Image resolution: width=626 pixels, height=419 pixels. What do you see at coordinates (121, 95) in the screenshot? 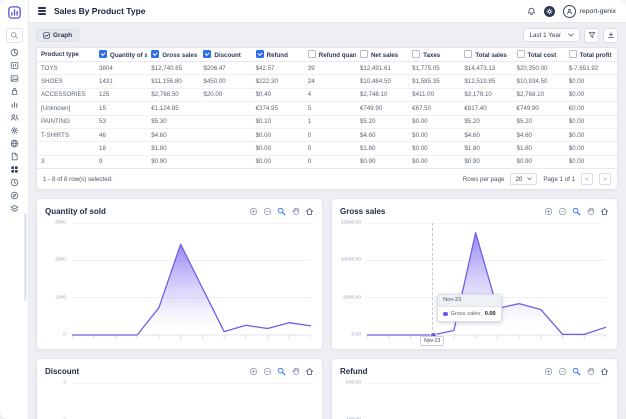
I see `table-cell: 125` at bounding box center [121, 95].